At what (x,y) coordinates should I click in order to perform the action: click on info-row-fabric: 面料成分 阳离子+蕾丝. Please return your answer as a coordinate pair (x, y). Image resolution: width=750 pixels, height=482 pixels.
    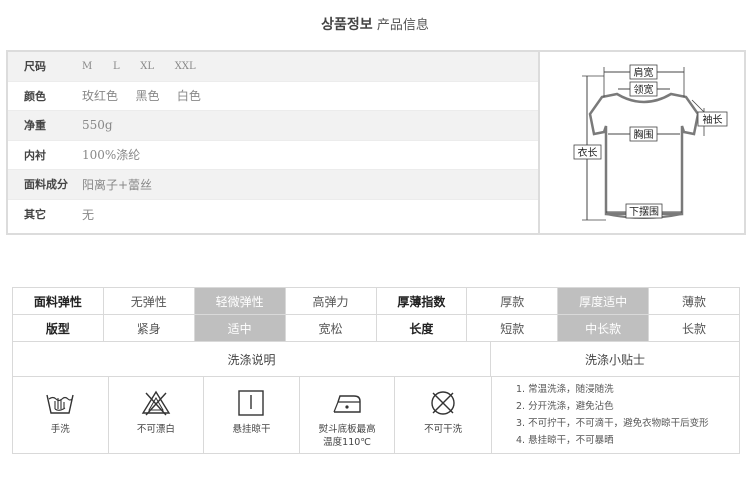
    Looking at the image, I should click on (273, 185).